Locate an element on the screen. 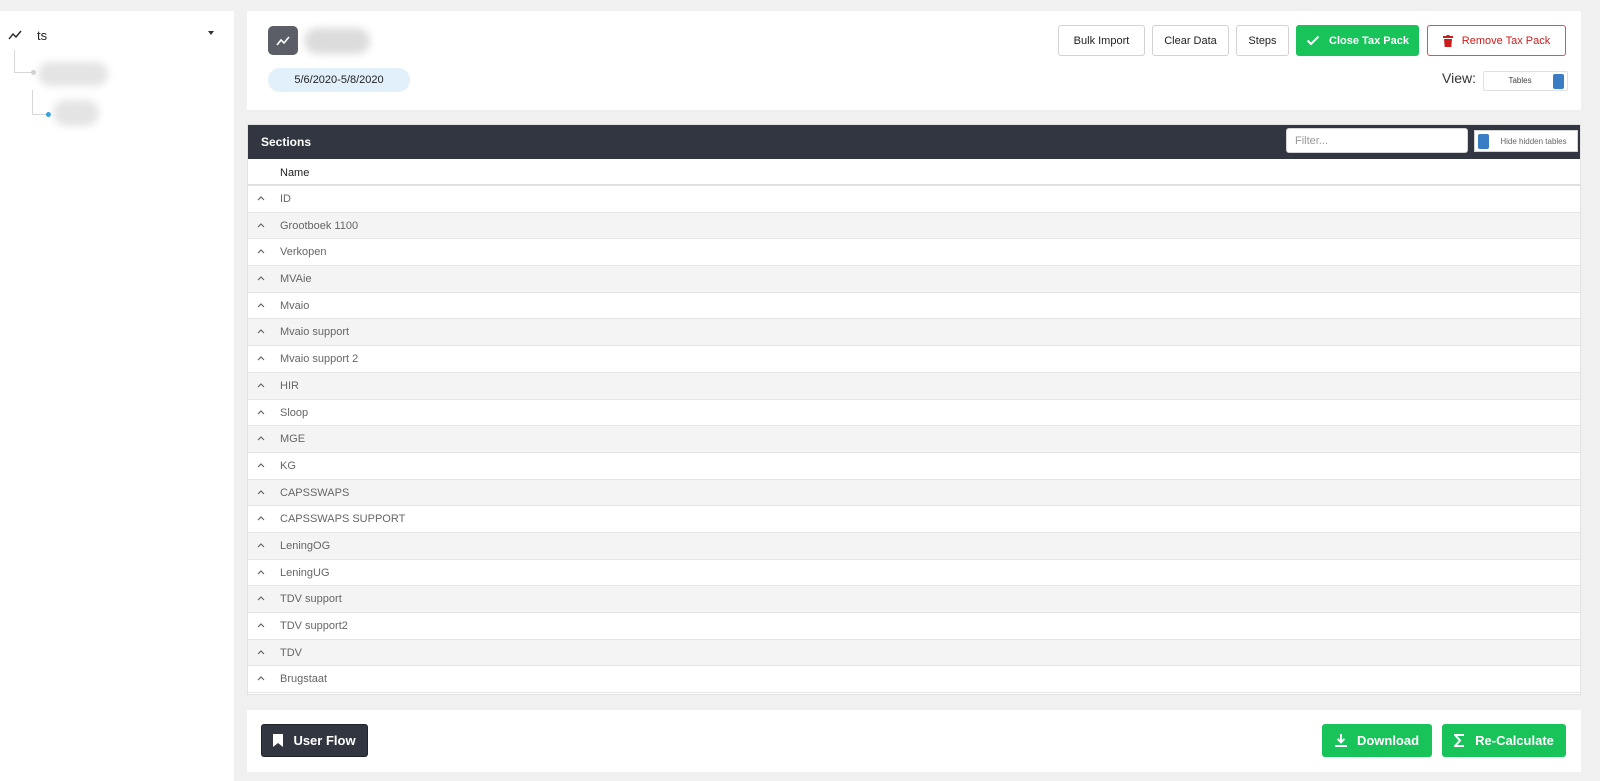 This screenshot has height=781, width=1600. table-row: TDV is located at coordinates (914, 653).